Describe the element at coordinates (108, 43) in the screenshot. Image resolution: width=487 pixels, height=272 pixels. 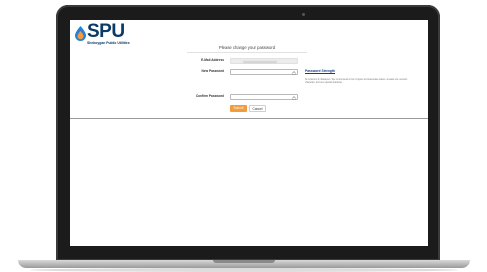
I see `logo-subtitle: Sheboygan Public Utilities` at that location.